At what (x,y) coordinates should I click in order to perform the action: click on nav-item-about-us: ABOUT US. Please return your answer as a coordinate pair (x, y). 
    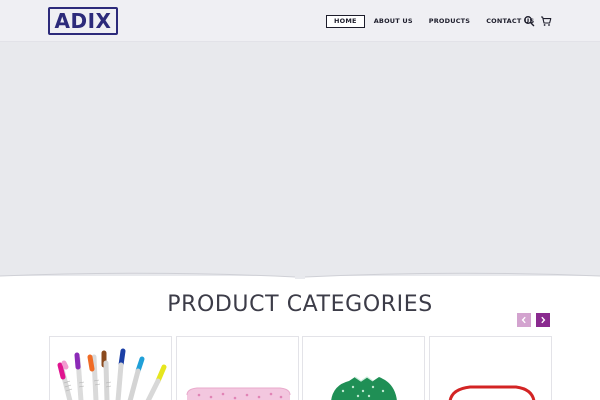
    Looking at the image, I should click on (393, 21).